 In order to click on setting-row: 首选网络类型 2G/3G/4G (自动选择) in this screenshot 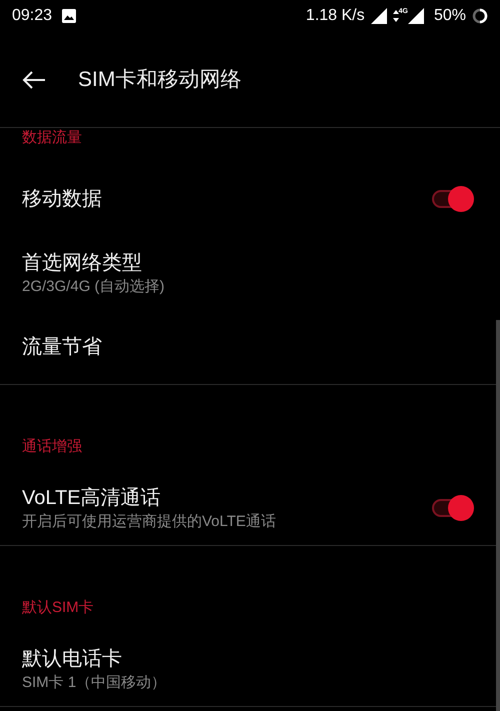, I will do `click(250, 273)`.